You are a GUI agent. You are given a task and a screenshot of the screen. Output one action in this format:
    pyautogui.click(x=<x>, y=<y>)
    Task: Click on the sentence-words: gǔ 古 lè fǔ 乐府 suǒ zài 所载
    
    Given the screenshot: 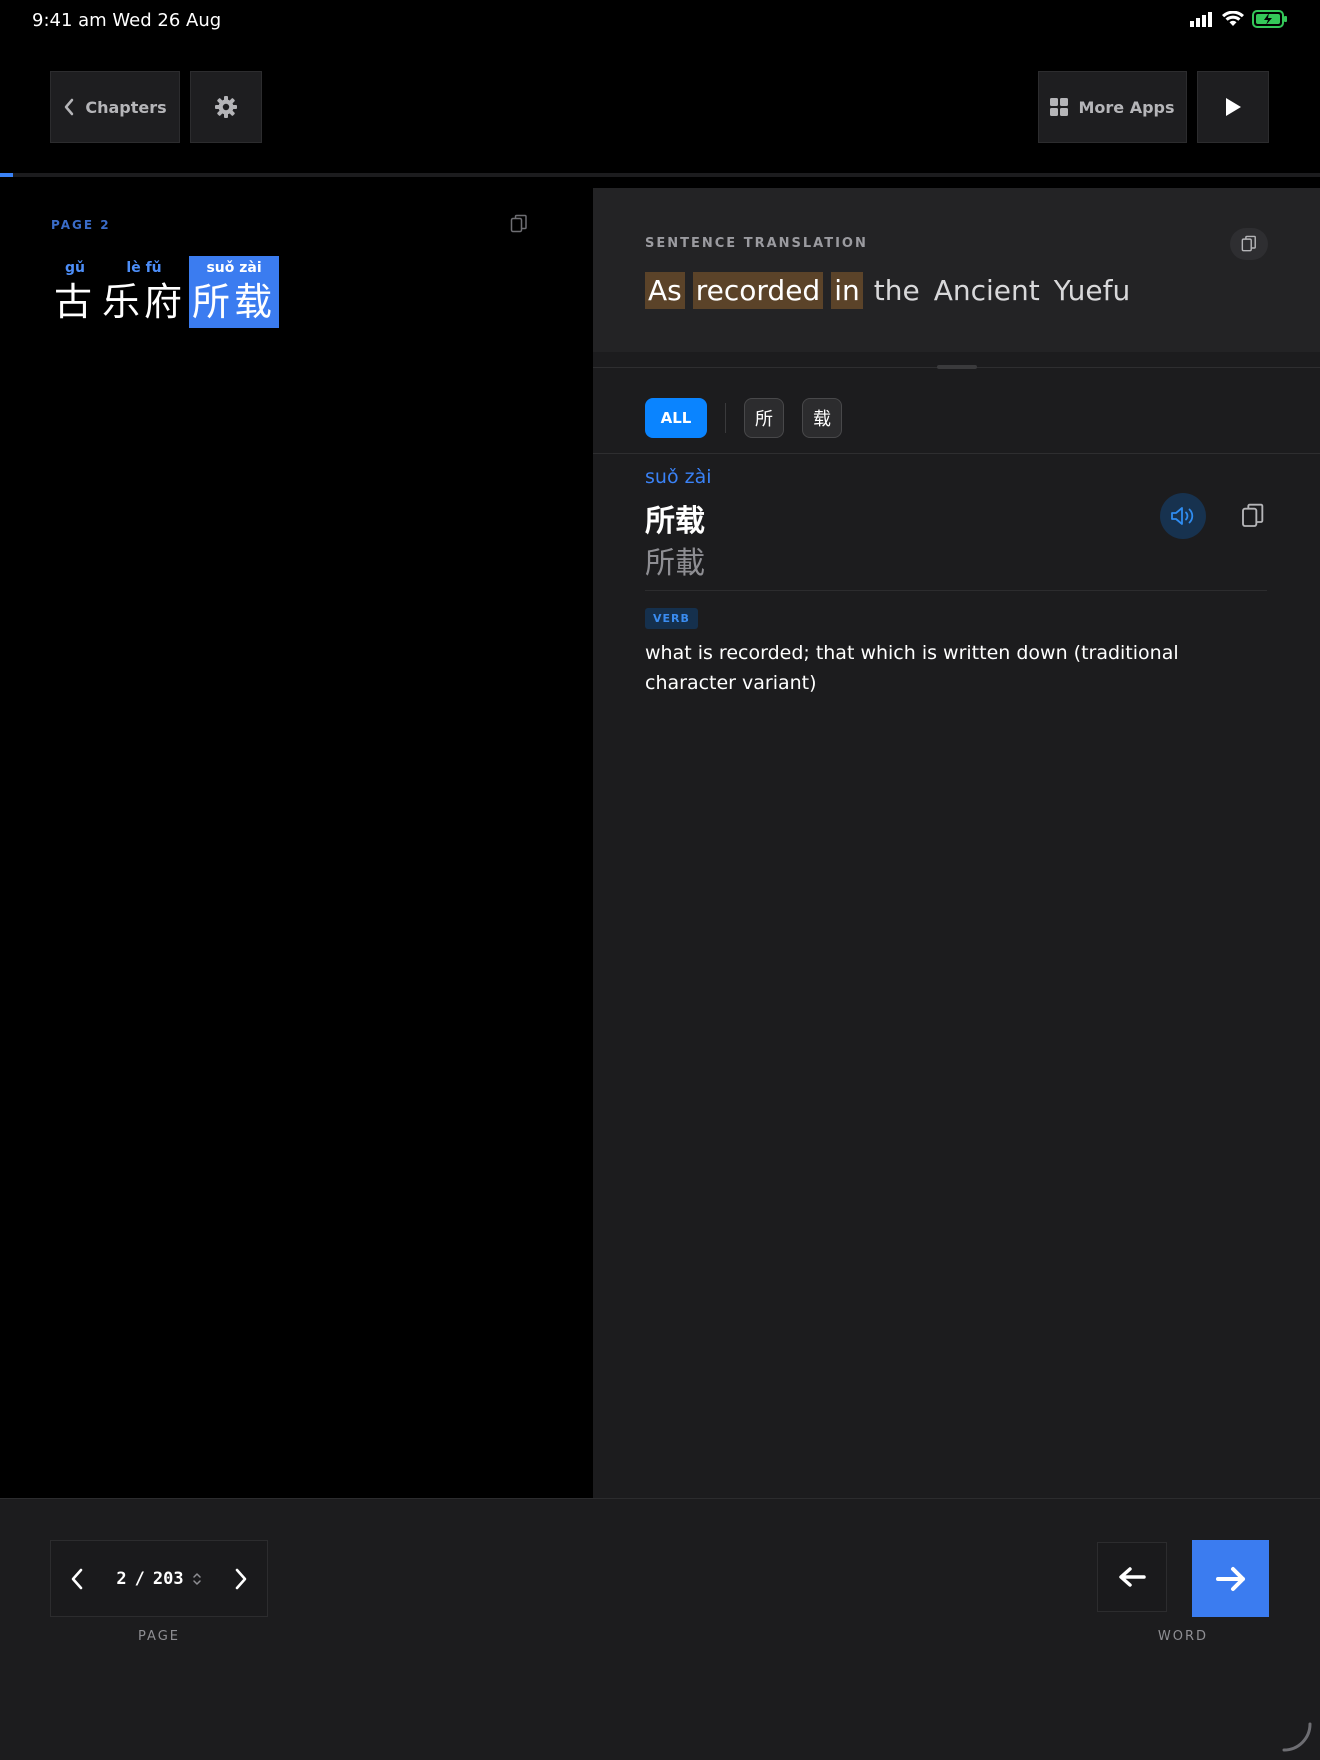 What is the action you would take?
    pyautogui.click(x=165, y=292)
    